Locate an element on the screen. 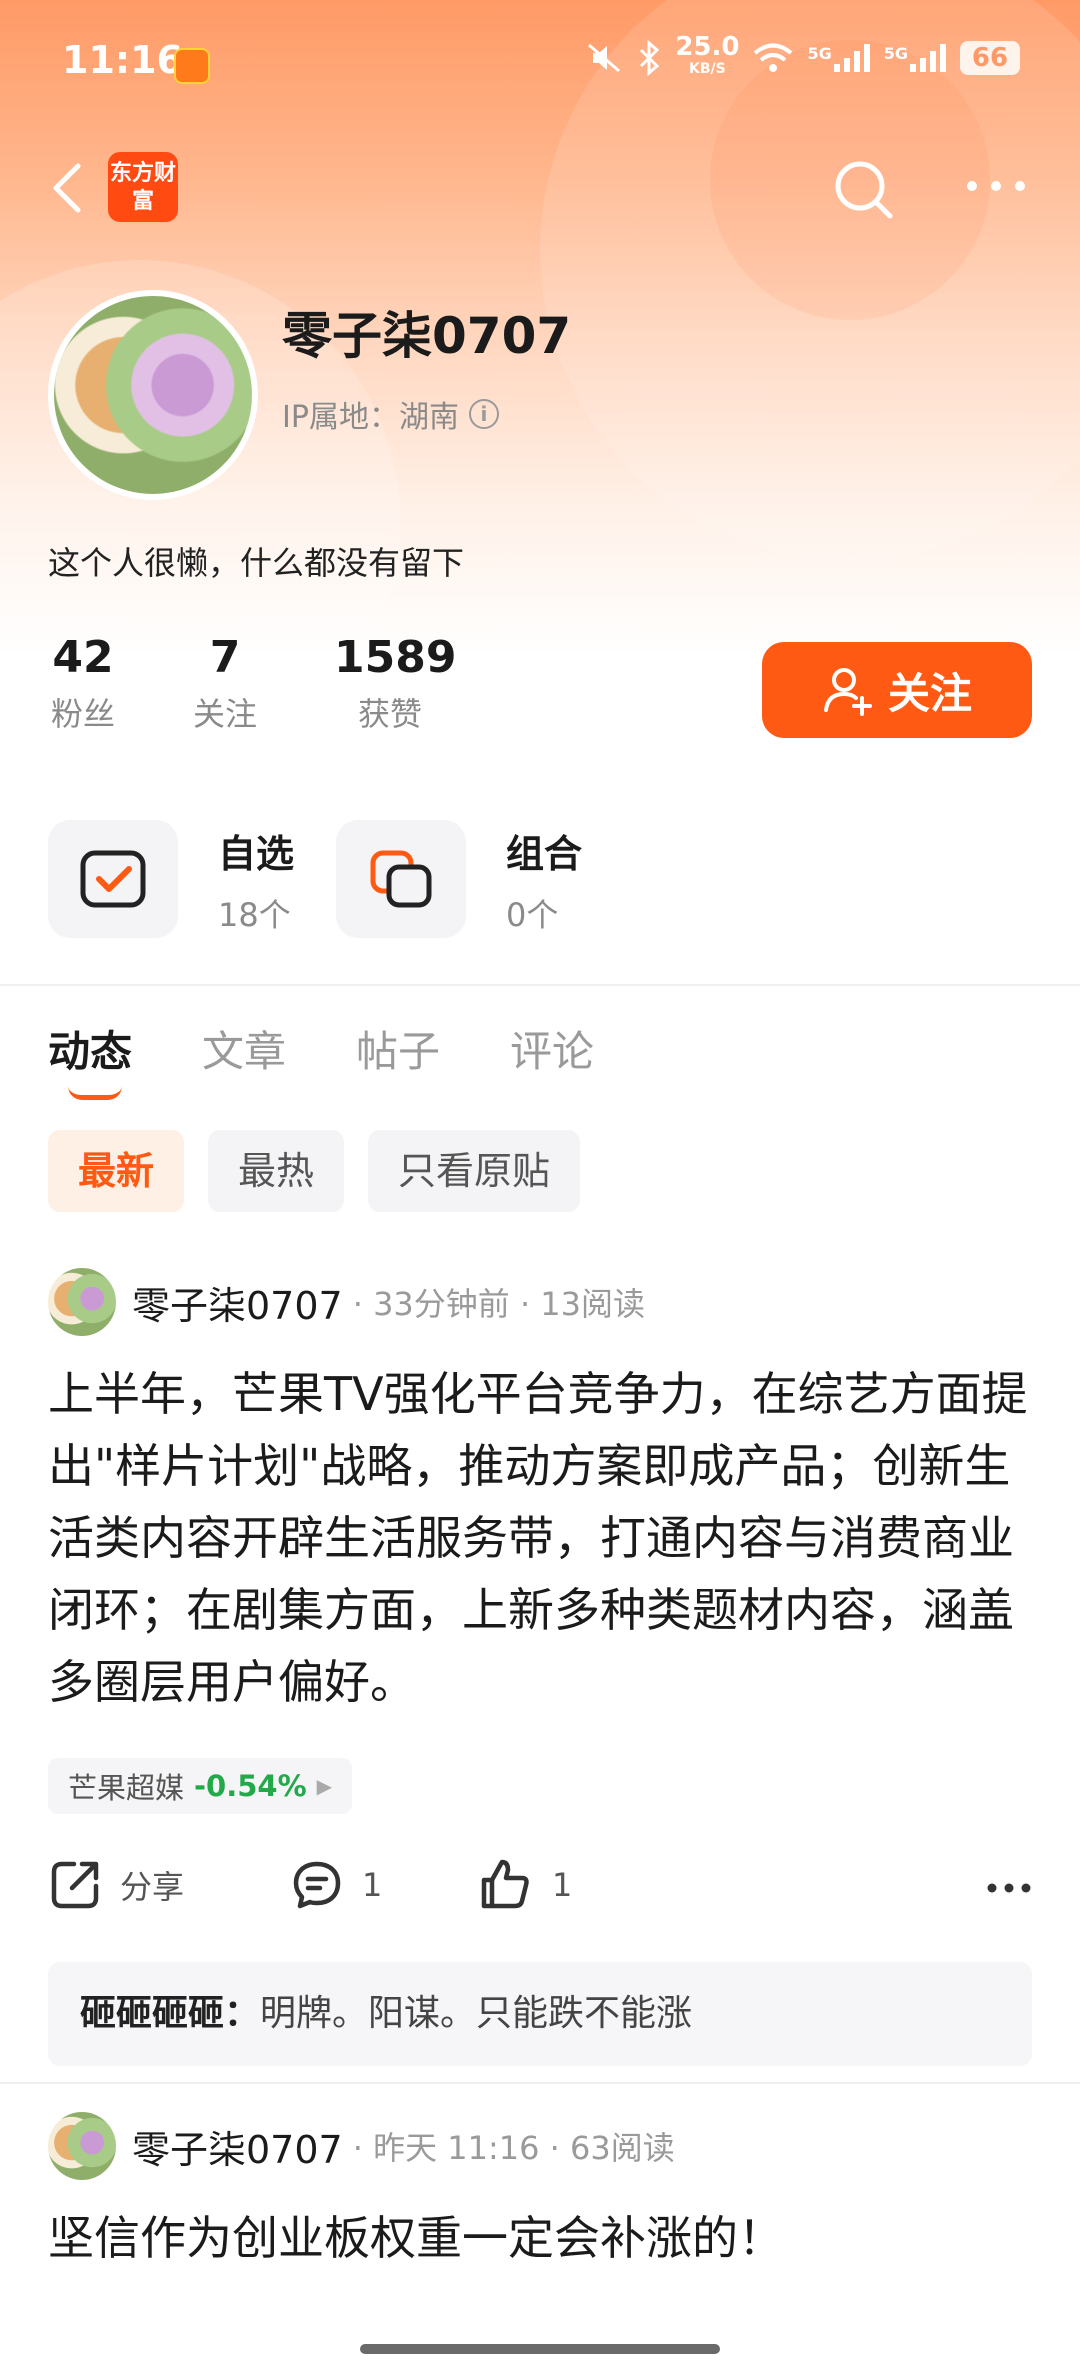 The width and height of the screenshot is (1080, 2376). post-header: 零子柒0707 · 昨天 11:16 · 63阅读 is located at coordinates (361, 2146).